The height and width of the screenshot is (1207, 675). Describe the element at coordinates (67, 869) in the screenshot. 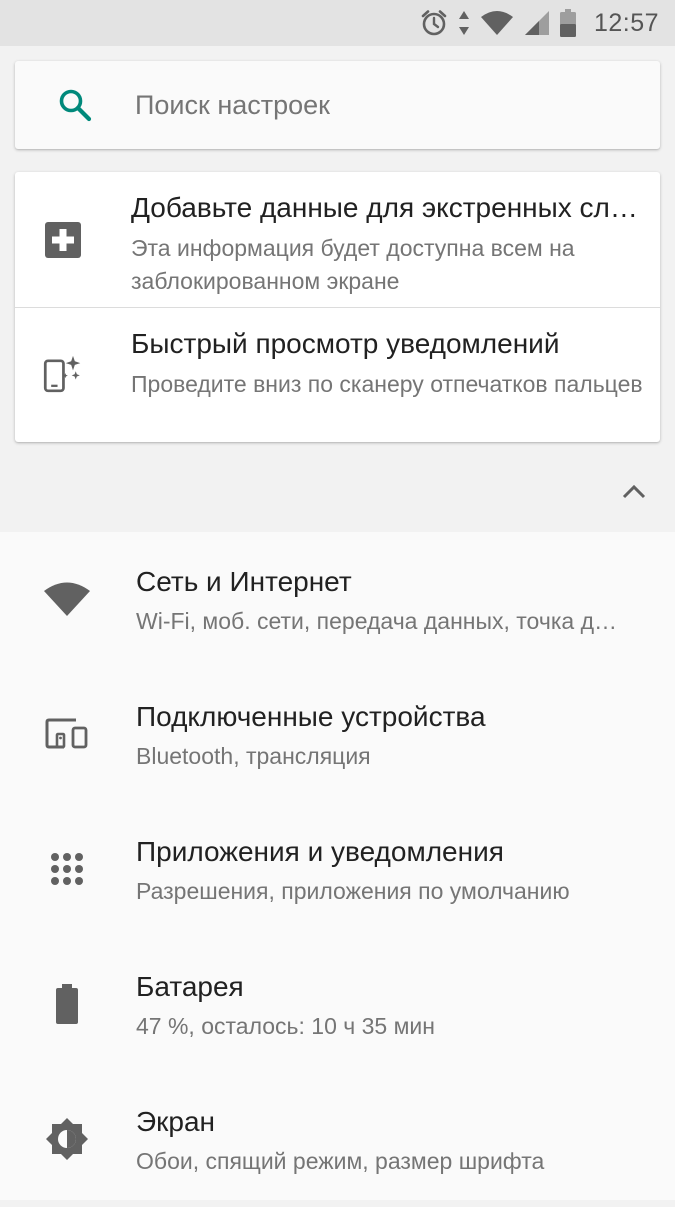

I see `apps-grid-icon` at that location.